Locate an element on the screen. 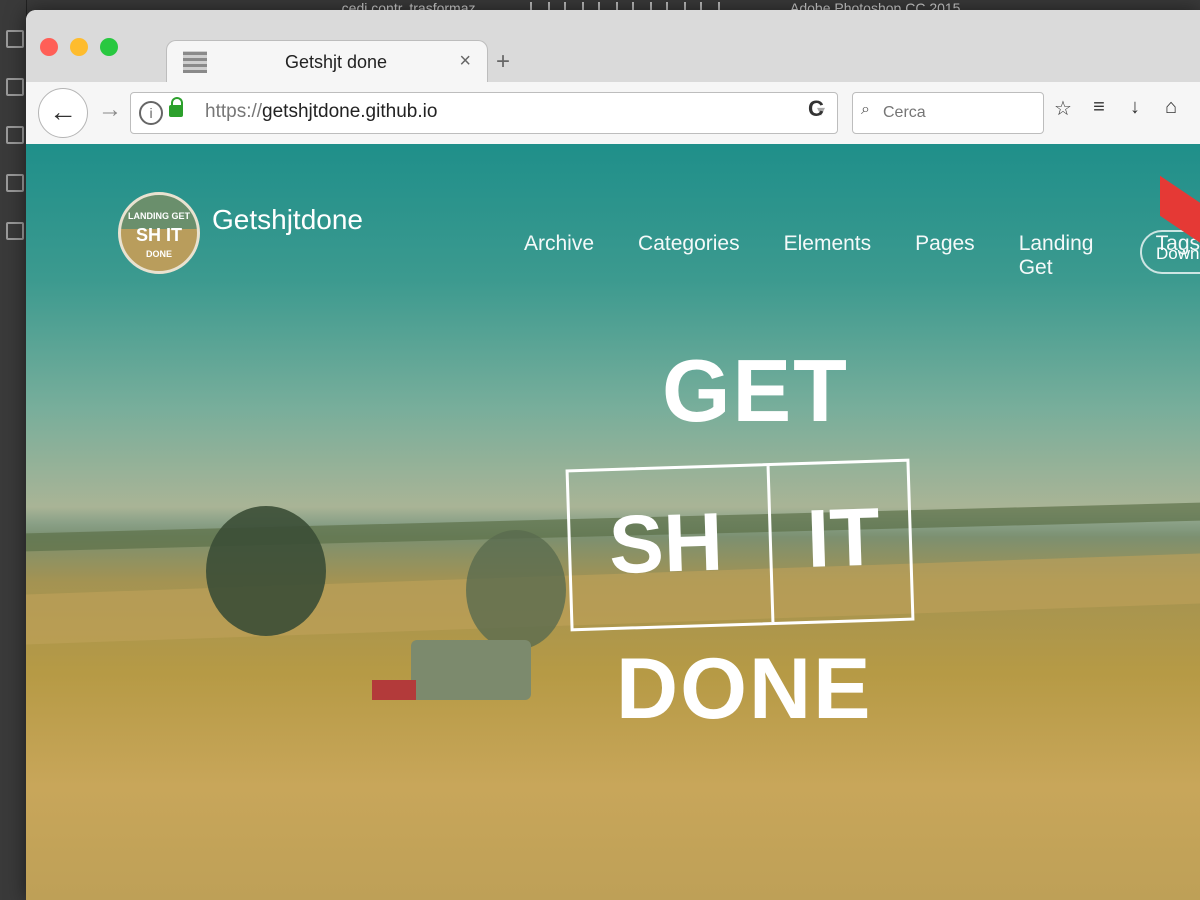 The image size is (1200, 900). new-tab-button: + is located at coordinates (503, 62).